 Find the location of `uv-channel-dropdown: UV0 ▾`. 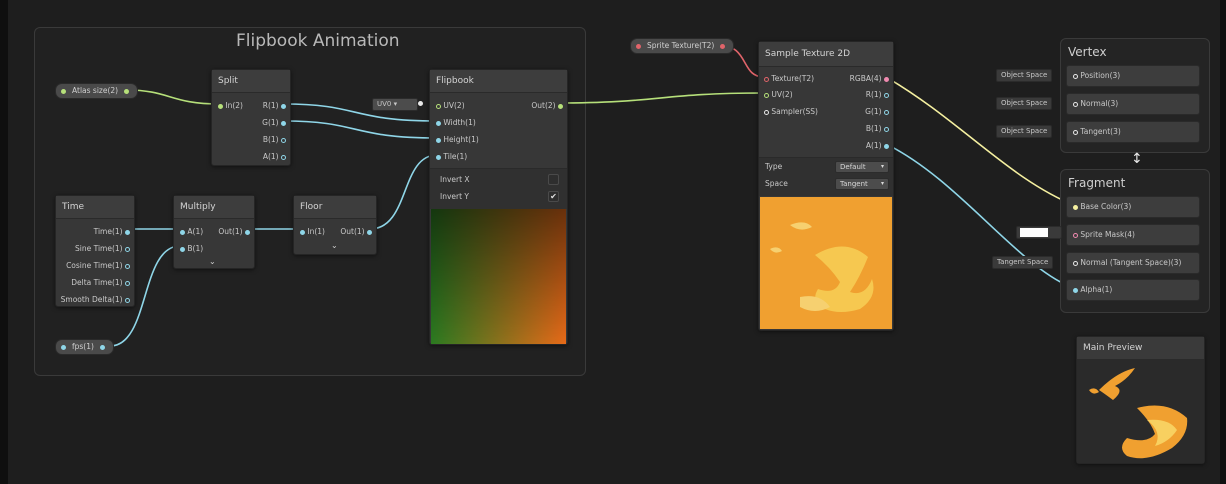

uv-channel-dropdown: UV0 ▾ is located at coordinates (395, 104).